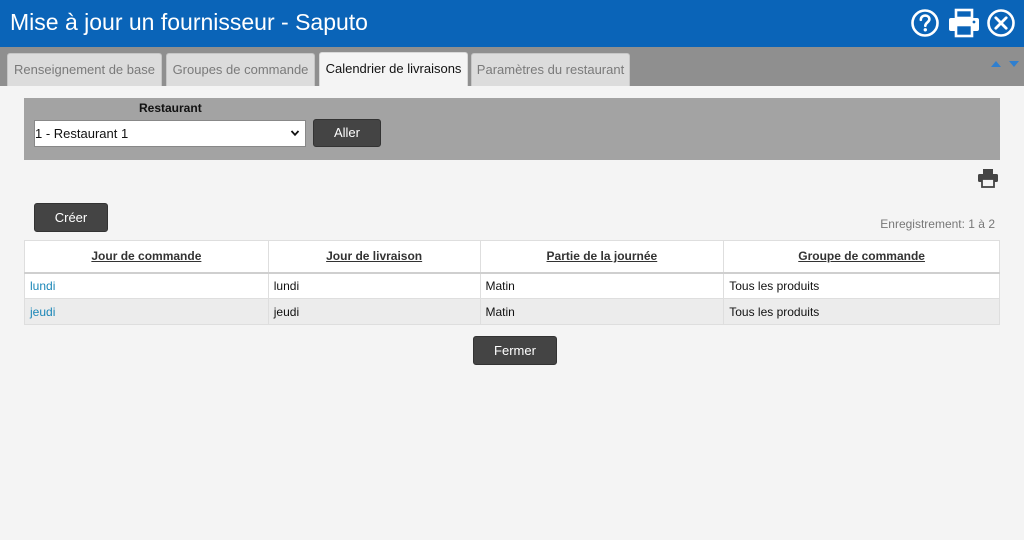 The image size is (1024, 540). I want to click on scroll-down-icon, so click(1014, 64).